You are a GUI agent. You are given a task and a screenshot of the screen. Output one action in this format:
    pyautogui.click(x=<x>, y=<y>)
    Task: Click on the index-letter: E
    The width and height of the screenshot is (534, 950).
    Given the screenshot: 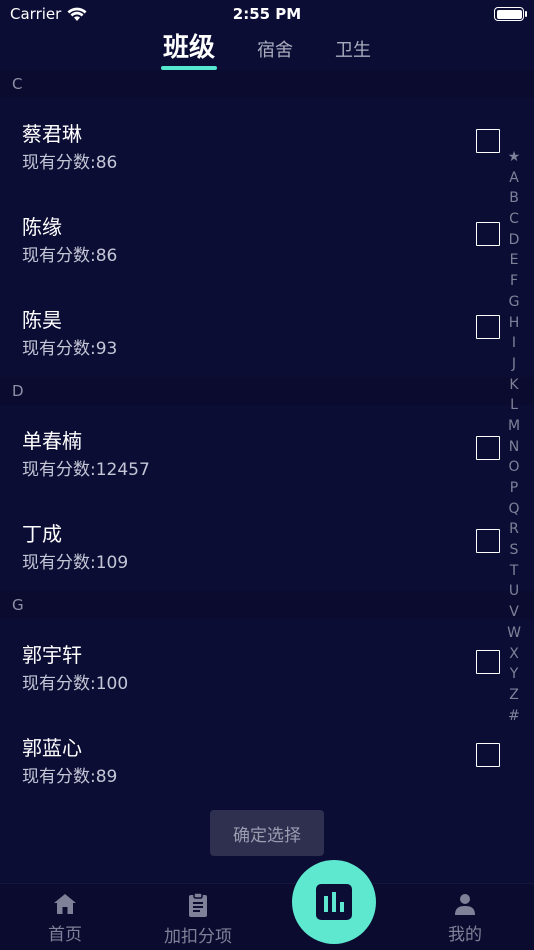 What is the action you would take?
    pyautogui.click(x=514, y=260)
    